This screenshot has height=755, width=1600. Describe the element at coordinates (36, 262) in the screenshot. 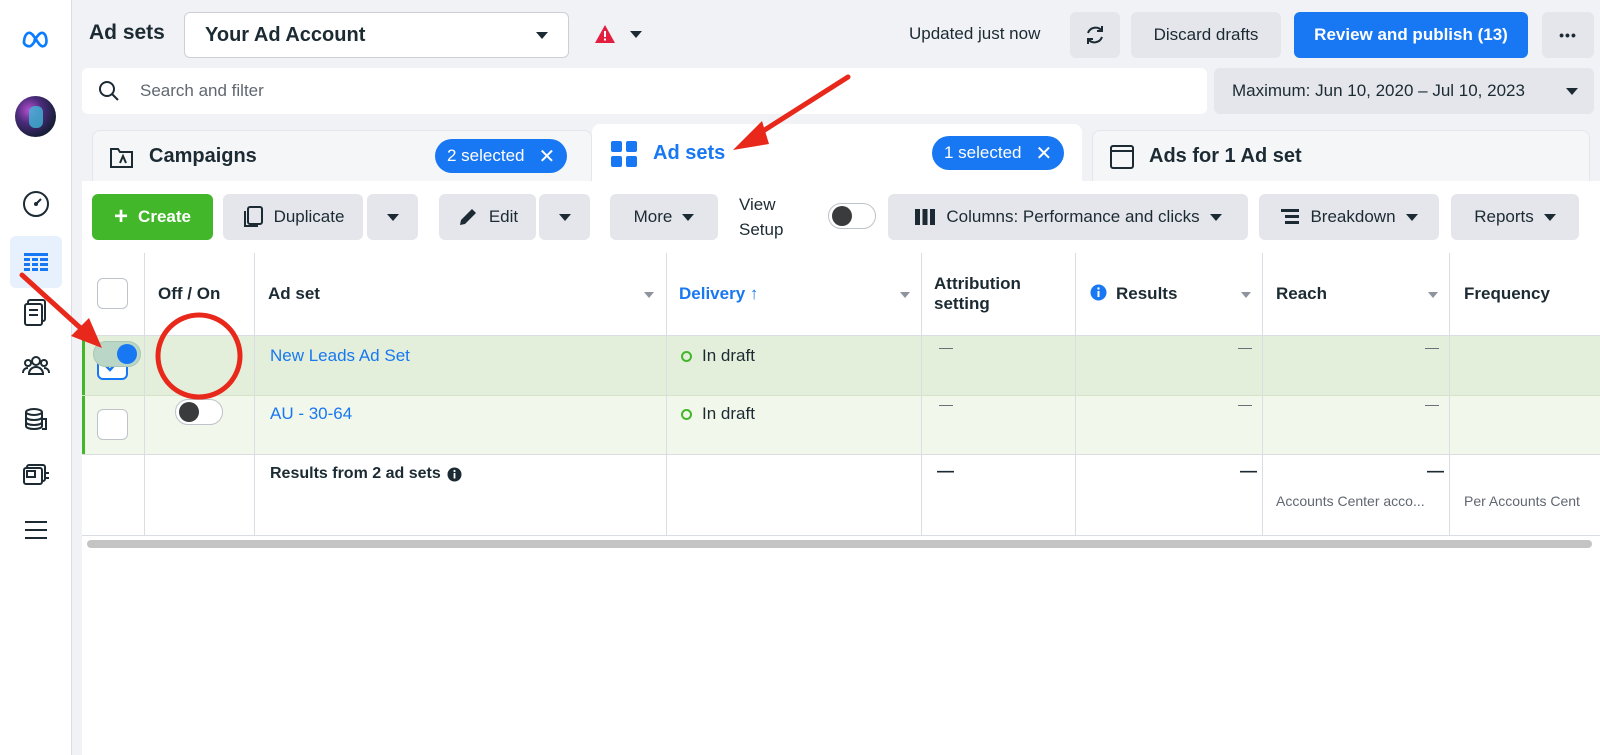

I see `ads-manager-table-icon` at that location.